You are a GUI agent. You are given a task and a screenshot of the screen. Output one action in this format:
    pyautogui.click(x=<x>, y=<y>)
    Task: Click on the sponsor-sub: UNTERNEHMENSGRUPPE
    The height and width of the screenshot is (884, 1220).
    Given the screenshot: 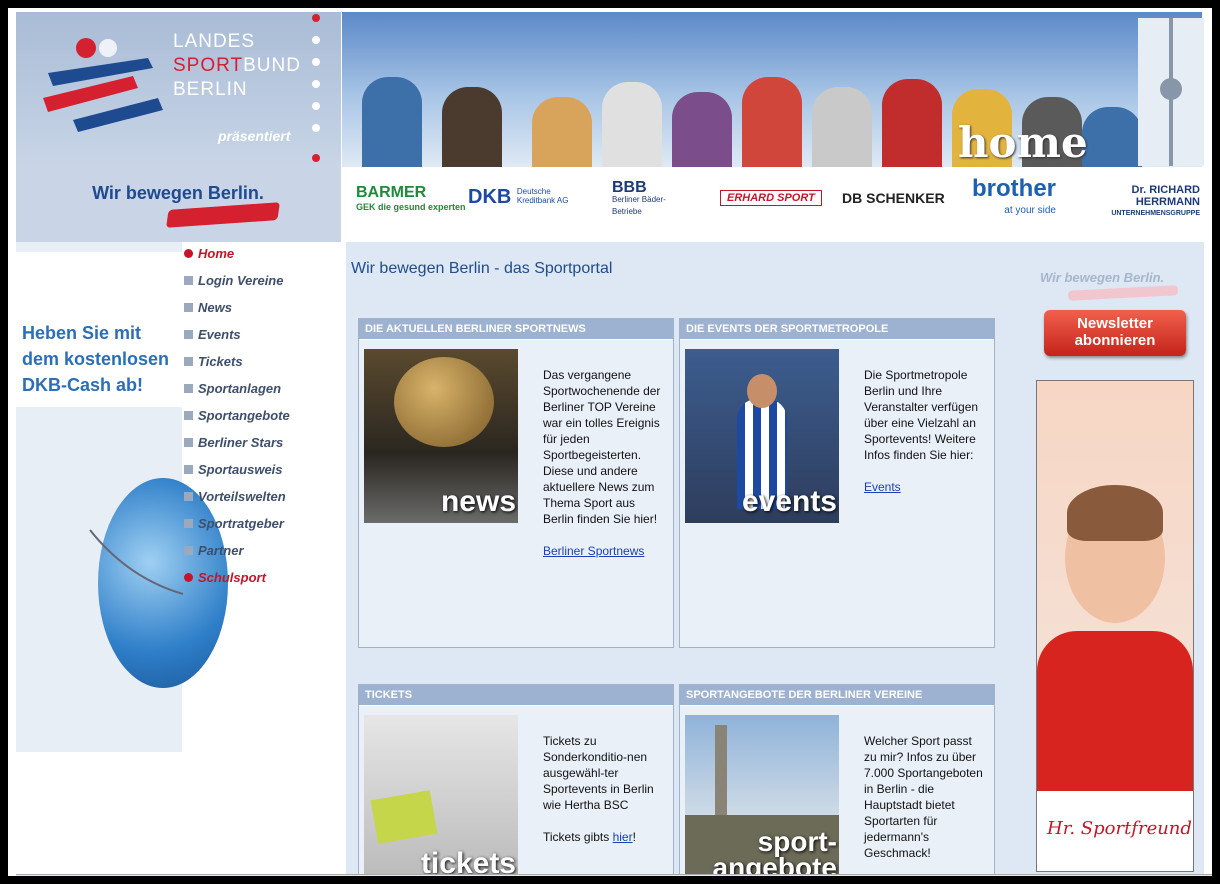 What is the action you would take?
    pyautogui.click(x=1155, y=213)
    